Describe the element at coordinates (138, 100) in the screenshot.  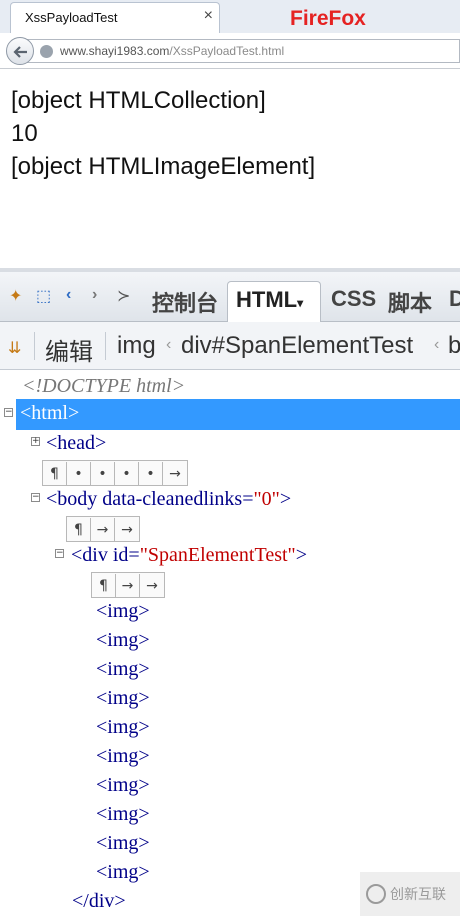
I see `output-line: [object HTMLCollection]` at that location.